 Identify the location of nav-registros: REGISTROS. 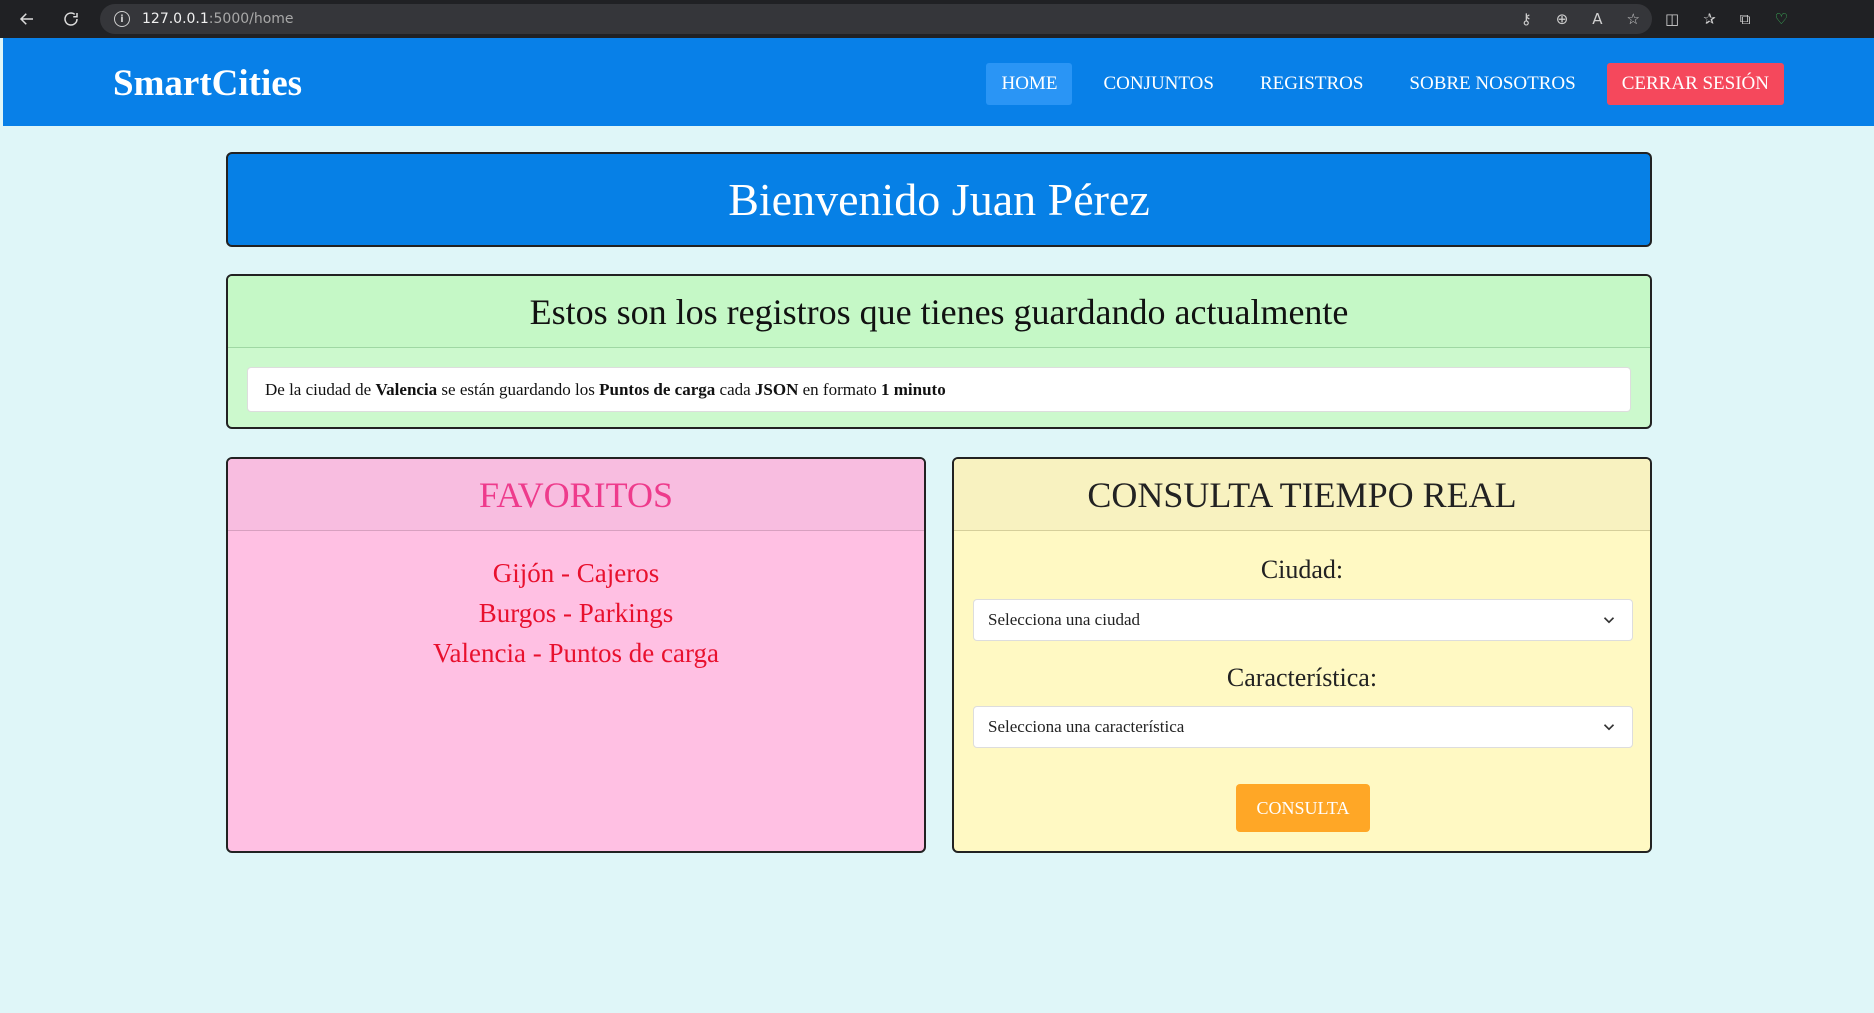
(1311, 84).